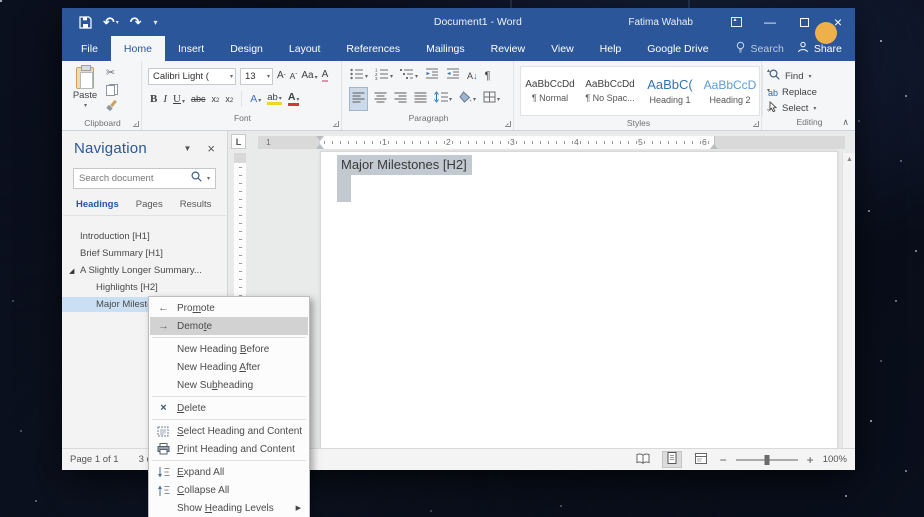 This screenshot has width=924, height=517. What do you see at coordinates (562, 48) in the screenshot?
I see `tab-view: View` at bounding box center [562, 48].